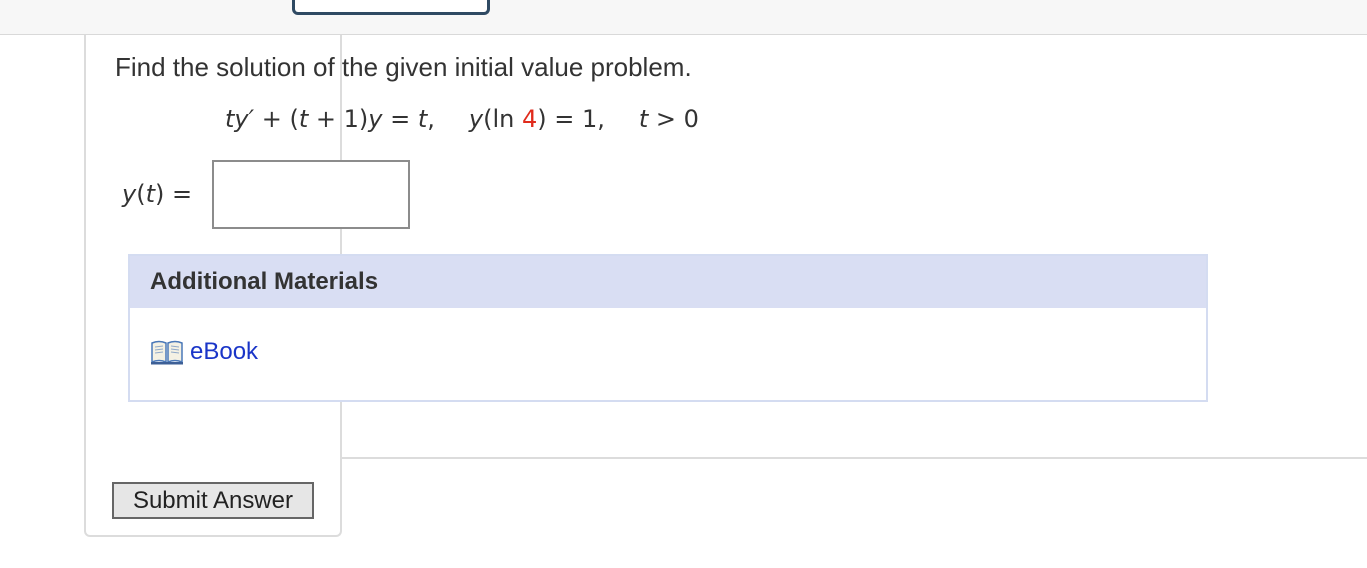 The width and height of the screenshot is (1367, 568). What do you see at coordinates (213, 500) in the screenshot?
I see `submit-answer-button: Submit Answer` at bounding box center [213, 500].